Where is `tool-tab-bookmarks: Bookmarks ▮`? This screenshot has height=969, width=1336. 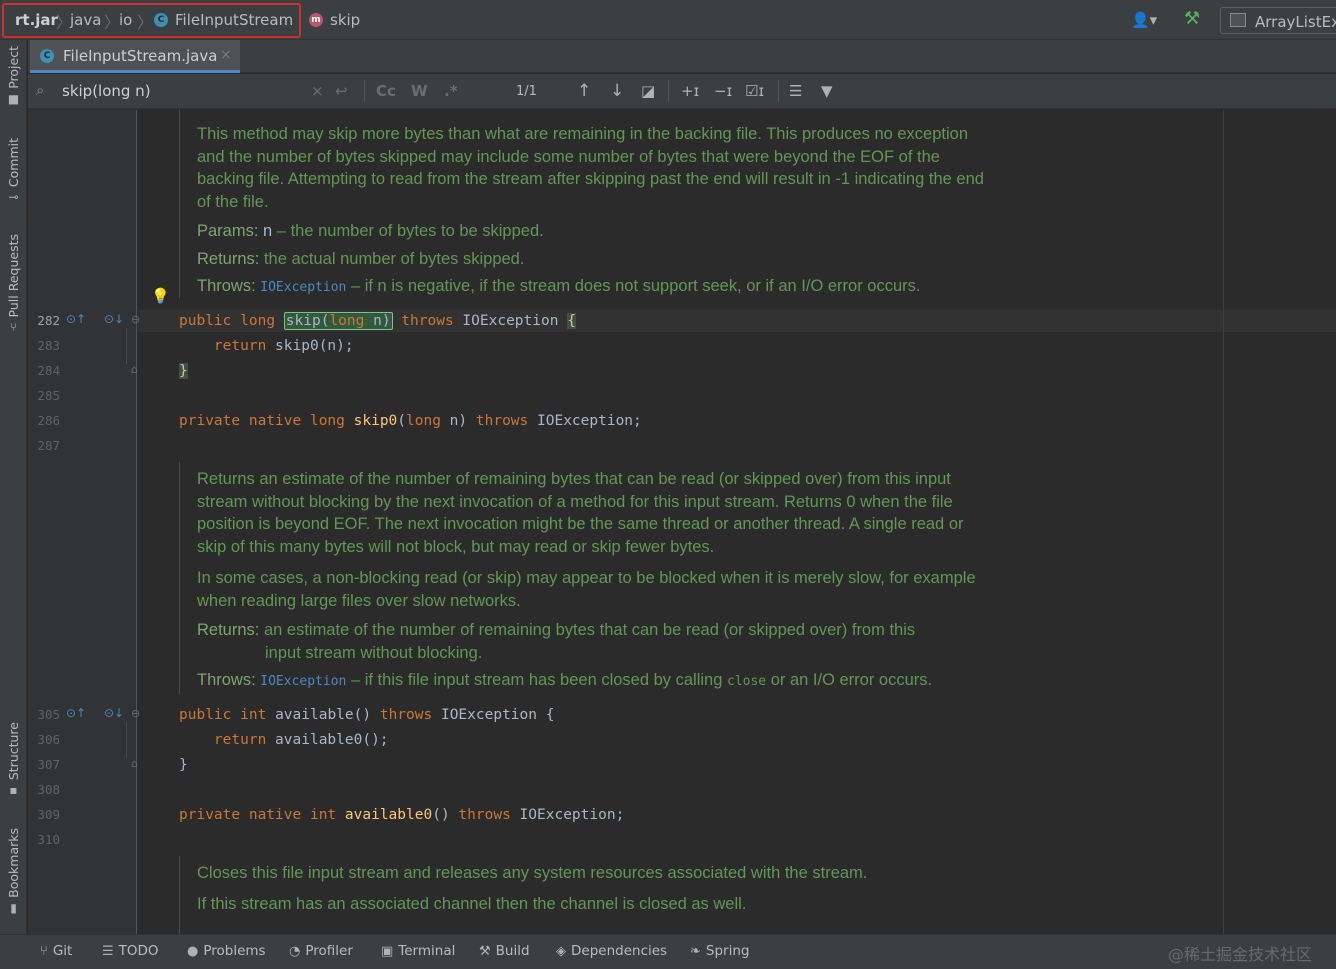 tool-tab-bookmarks: Bookmarks ▮ is located at coordinates (13, 871).